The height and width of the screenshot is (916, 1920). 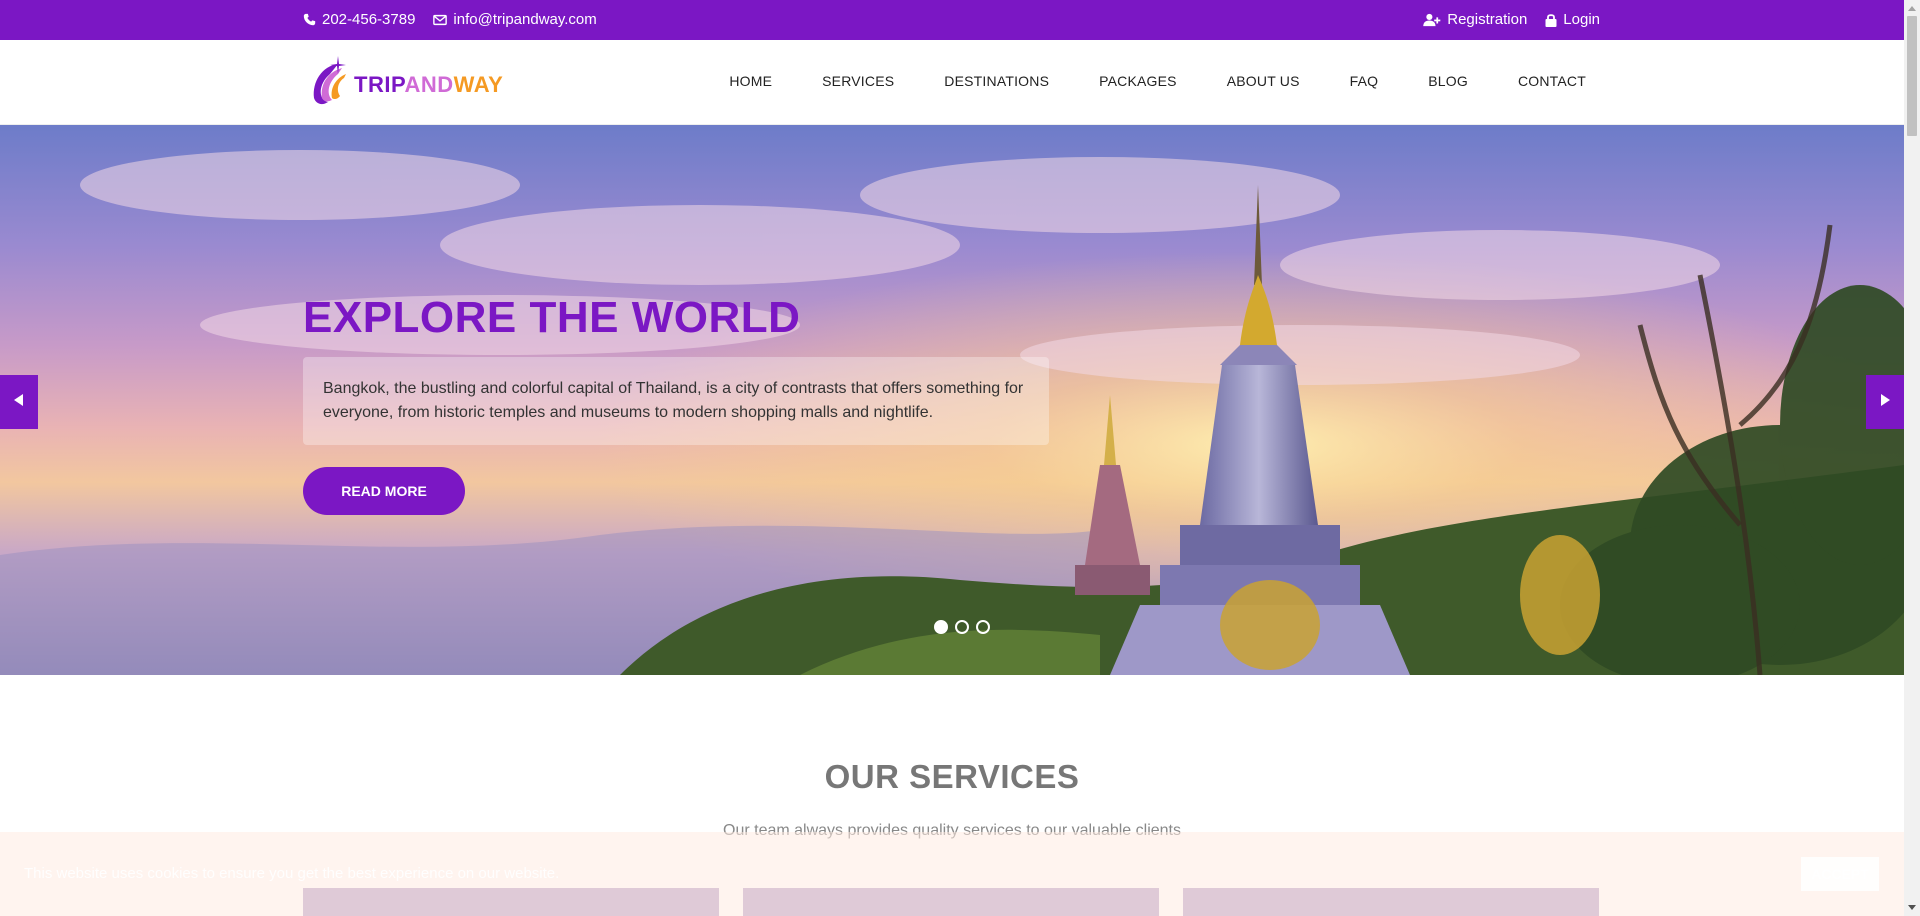 I want to click on read-more-button: READ MORE, so click(x=384, y=491).